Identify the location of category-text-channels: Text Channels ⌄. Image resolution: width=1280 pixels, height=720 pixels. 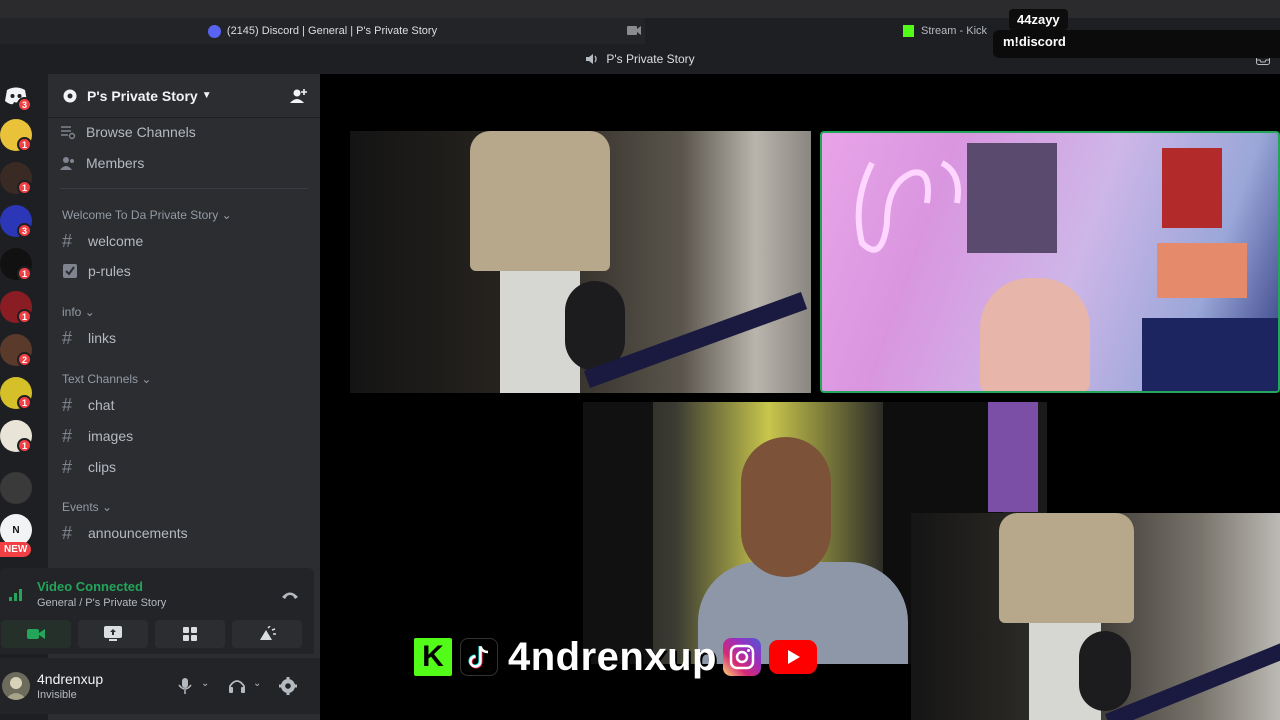
(106, 379).